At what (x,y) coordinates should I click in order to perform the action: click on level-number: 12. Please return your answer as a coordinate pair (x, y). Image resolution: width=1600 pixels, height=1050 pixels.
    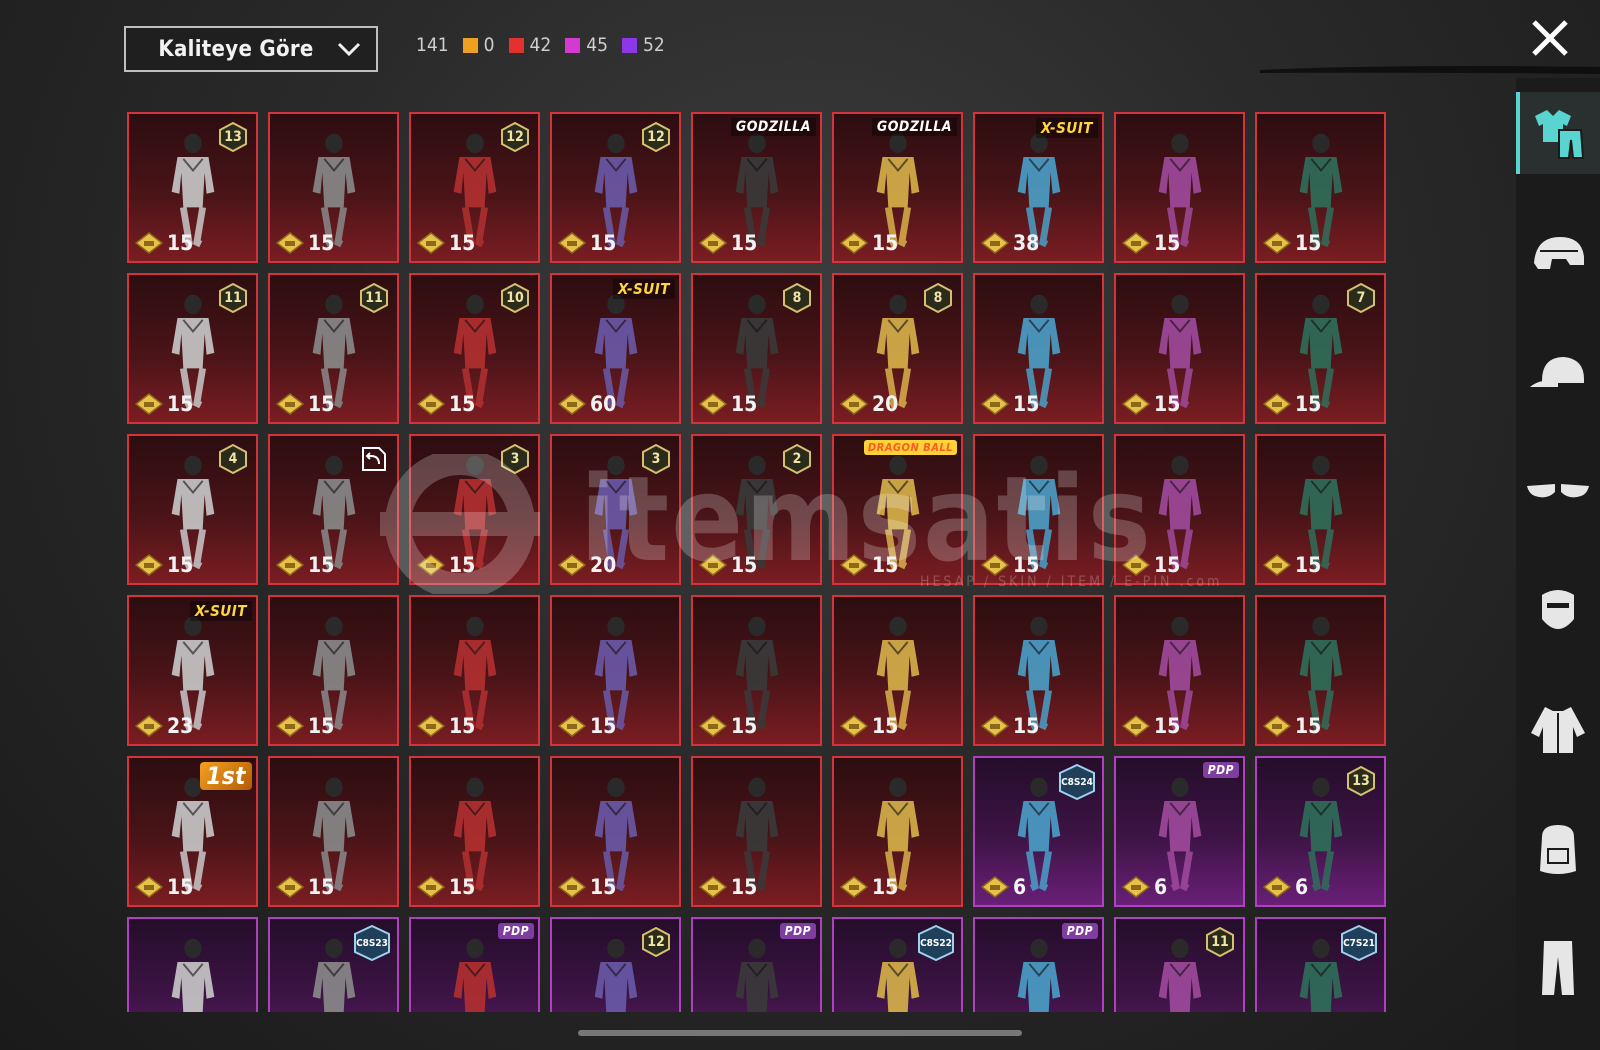
    Looking at the image, I should click on (656, 137).